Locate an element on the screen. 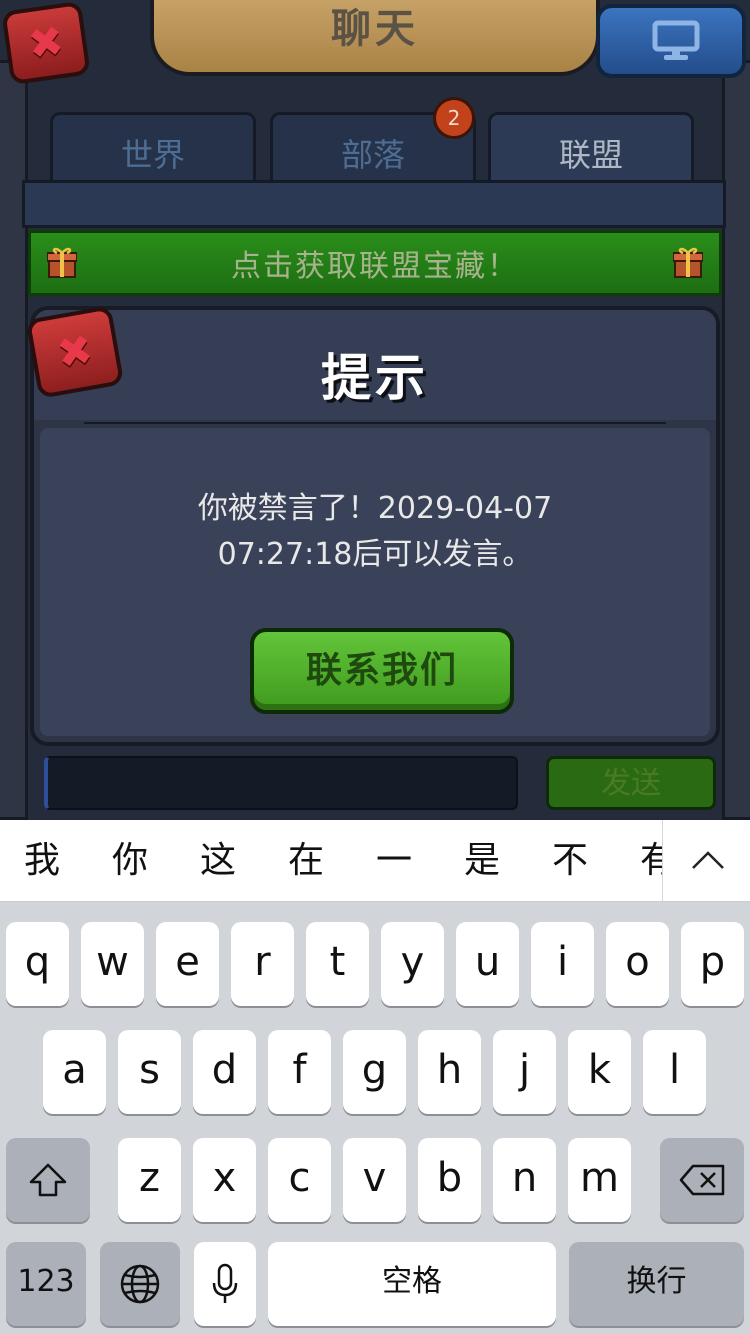  shift-icon is located at coordinates (48, 1180).